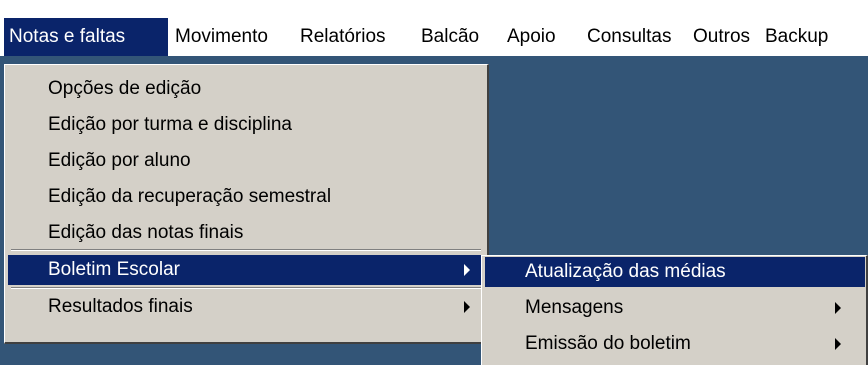 This screenshot has height=365, width=868. I want to click on submenu-item-mensagens: Mensagens, so click(675, 308).